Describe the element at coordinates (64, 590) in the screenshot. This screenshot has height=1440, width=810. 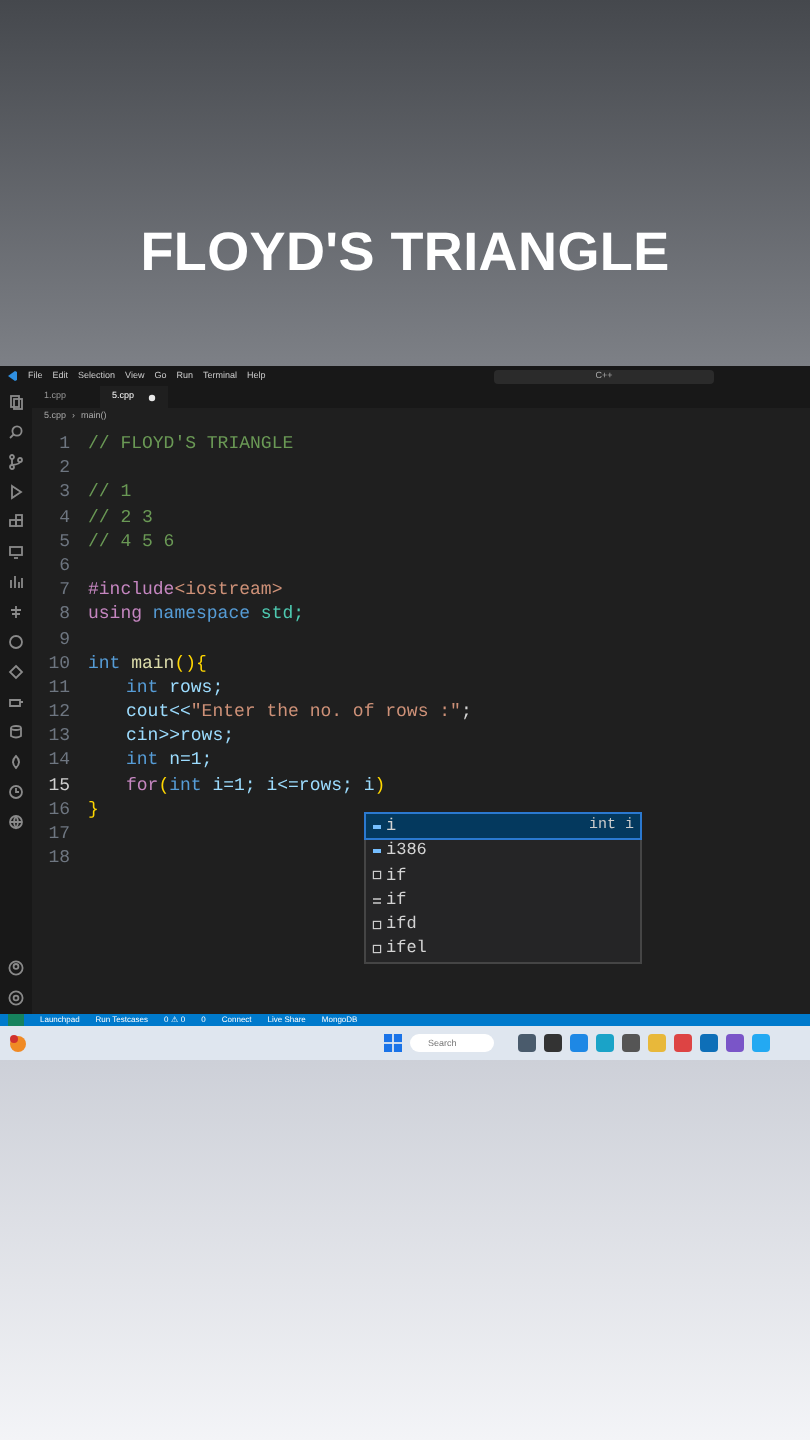
I see `line-number: 7` at that location.